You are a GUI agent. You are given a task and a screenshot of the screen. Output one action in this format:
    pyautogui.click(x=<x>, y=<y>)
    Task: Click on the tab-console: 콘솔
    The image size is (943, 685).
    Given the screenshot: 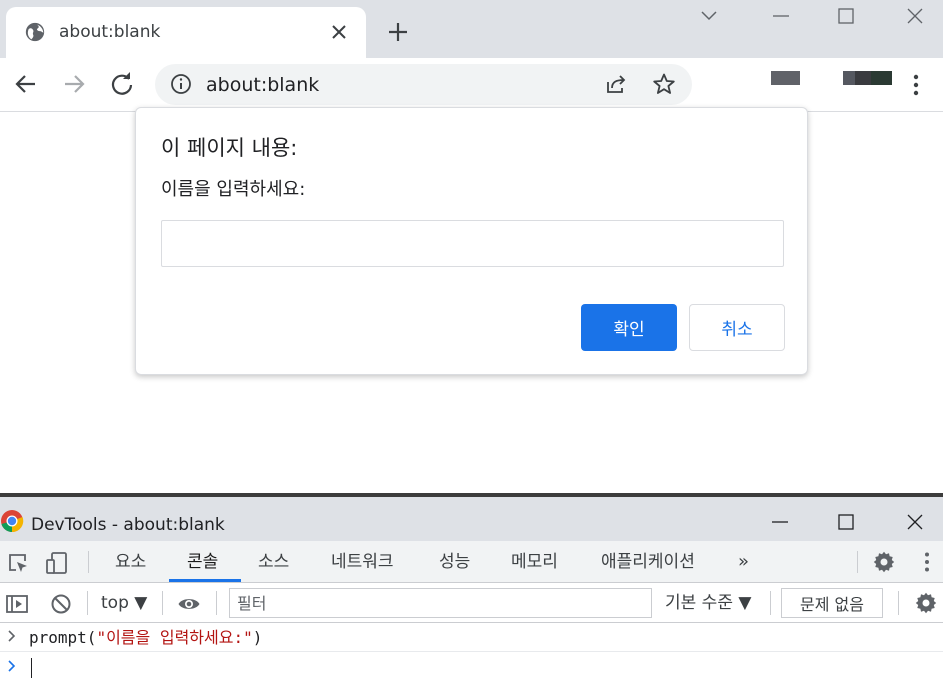 What is the action you would take?
    pyautogui.click(x=202, y=562)
    